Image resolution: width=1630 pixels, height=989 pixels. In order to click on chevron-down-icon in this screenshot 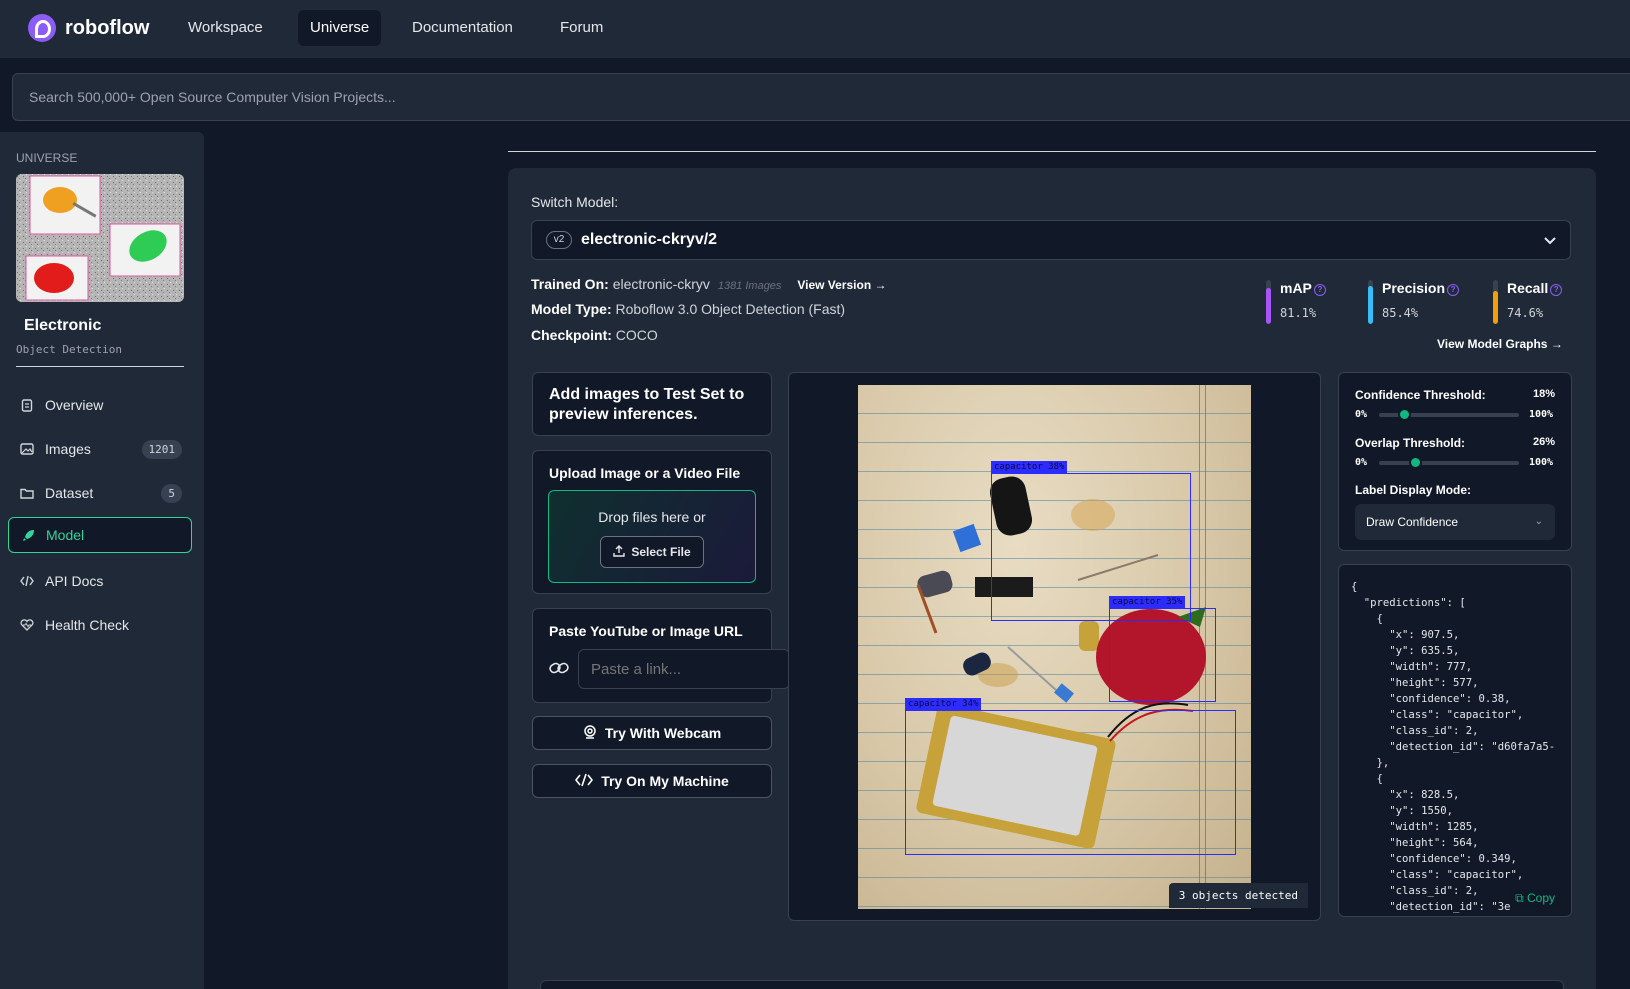, I will do `click(1550, 240)`.